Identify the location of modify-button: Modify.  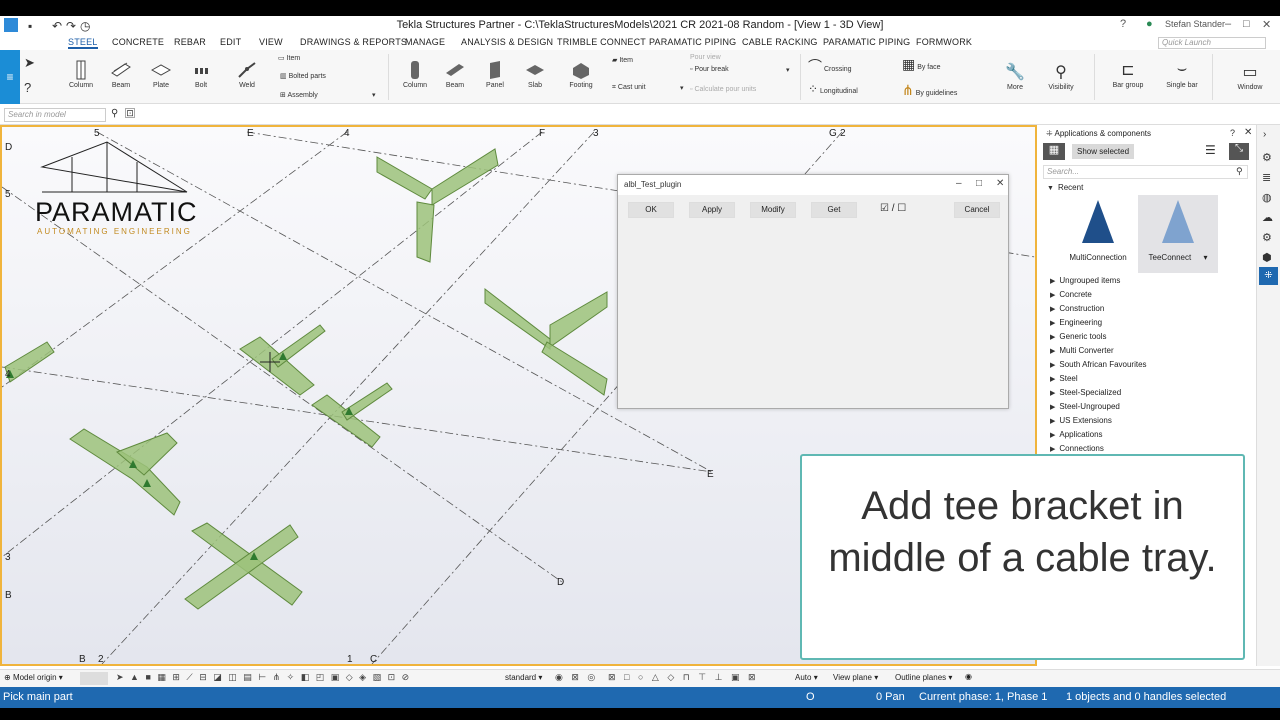
(773, 210).